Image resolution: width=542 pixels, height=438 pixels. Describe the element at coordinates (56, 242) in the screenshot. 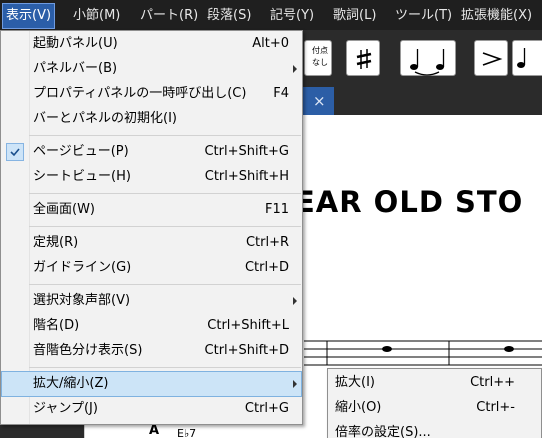

I see `menu-item-label: 定規(R)` at that location.